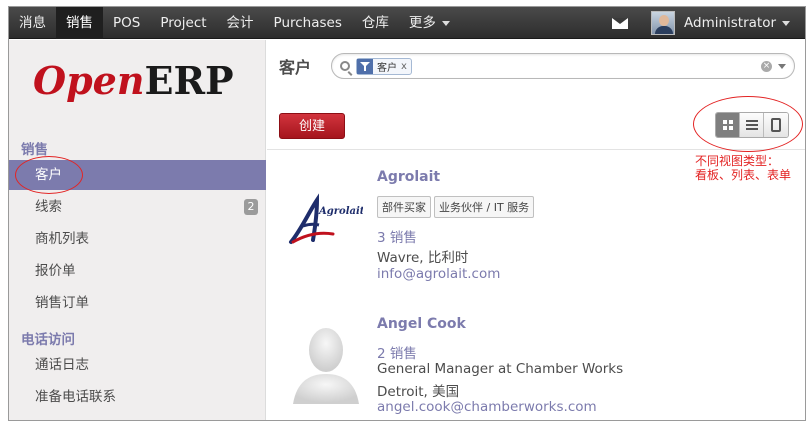 The image size is (812, 427). Describe the element at coordinates (183, 23) in the screenshot. I see `menu-project: Project` at that location.